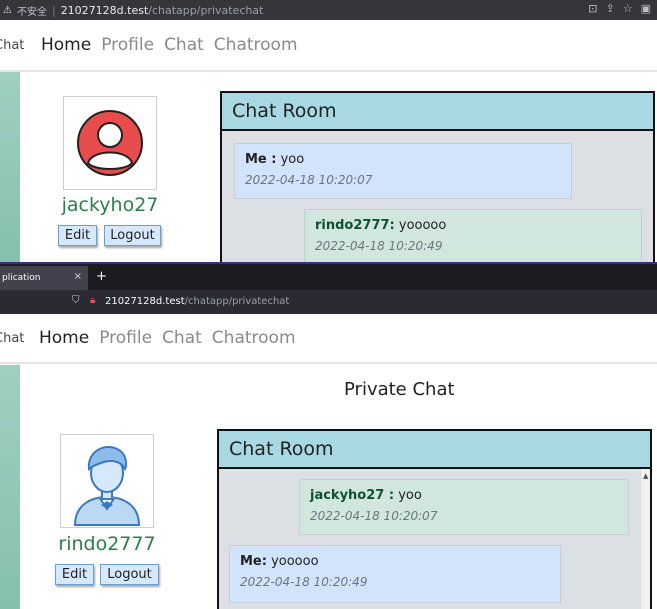 This screenshot has height=609, width=657. Describe the element at coordinates (399, 389) in the screenshot. I see `page-title: Private Chat` at that location.